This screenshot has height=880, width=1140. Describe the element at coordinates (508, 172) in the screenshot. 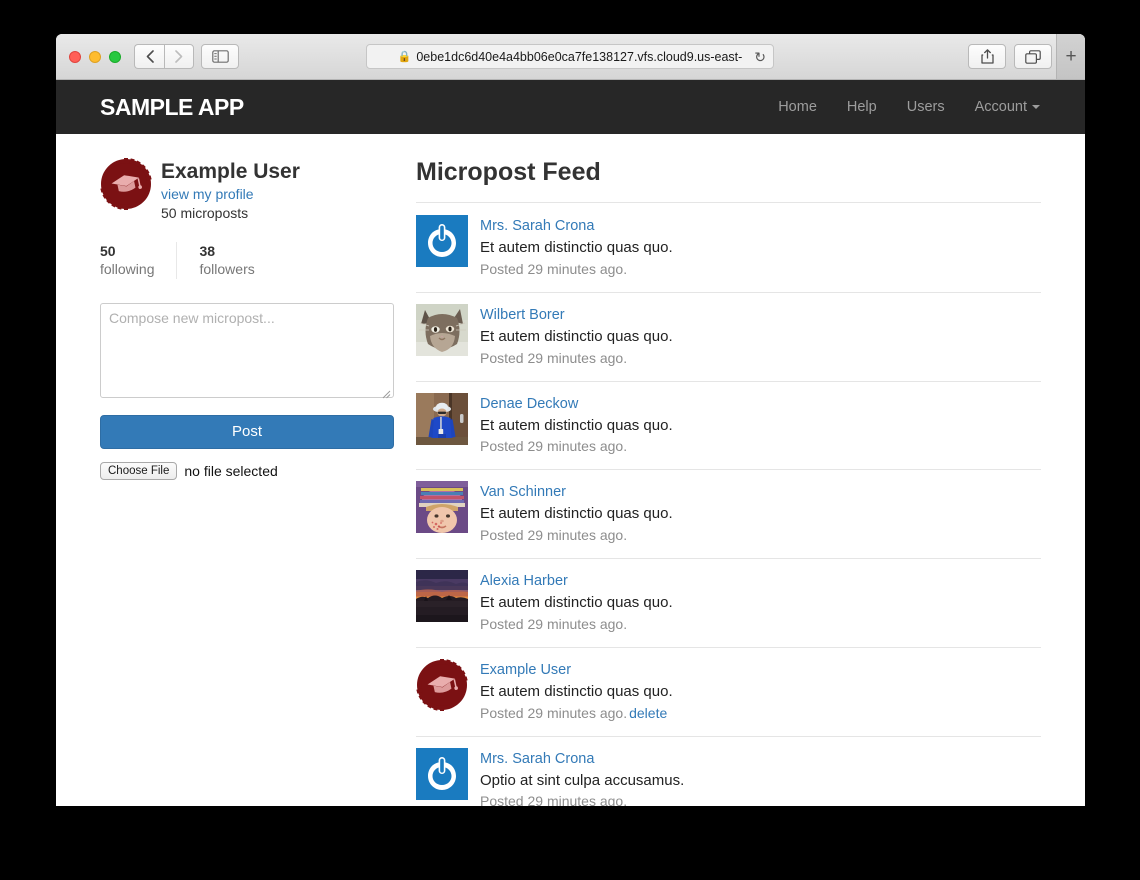

I see `page-title: Micropost Feed` at that location.